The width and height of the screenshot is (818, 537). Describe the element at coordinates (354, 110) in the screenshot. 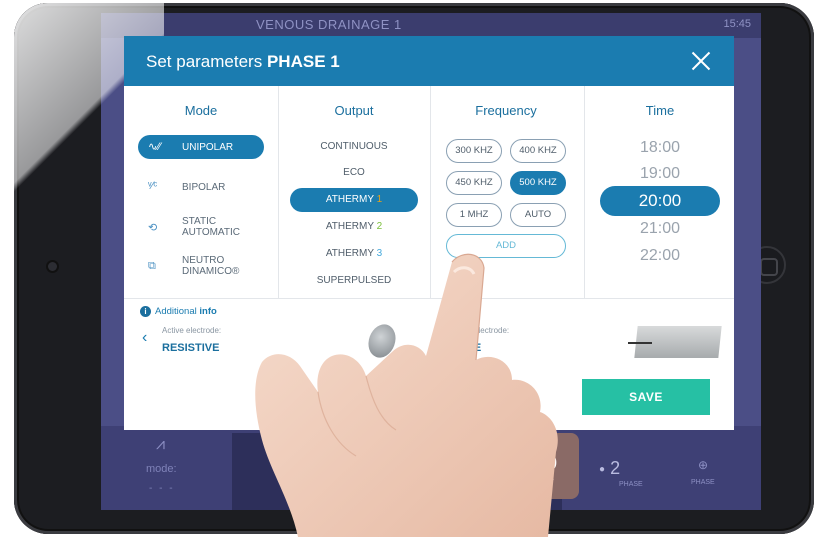

I see `output-column-header: Output` at that location.